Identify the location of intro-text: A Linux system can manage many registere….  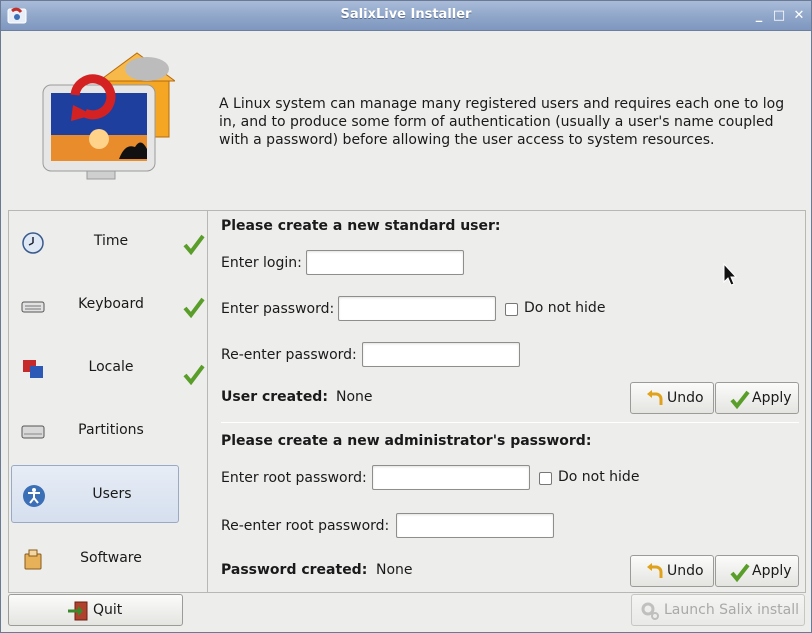
(502, 122).